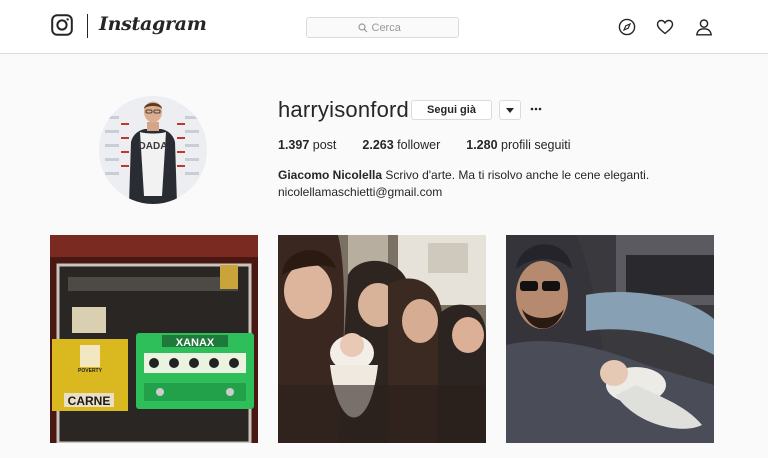 Image resolution: width=768 pixels, height=458 pixels. What do you see at coordinates (389, 27) in the screenshot?
I see `search-input` at bounding box center [389, 27].